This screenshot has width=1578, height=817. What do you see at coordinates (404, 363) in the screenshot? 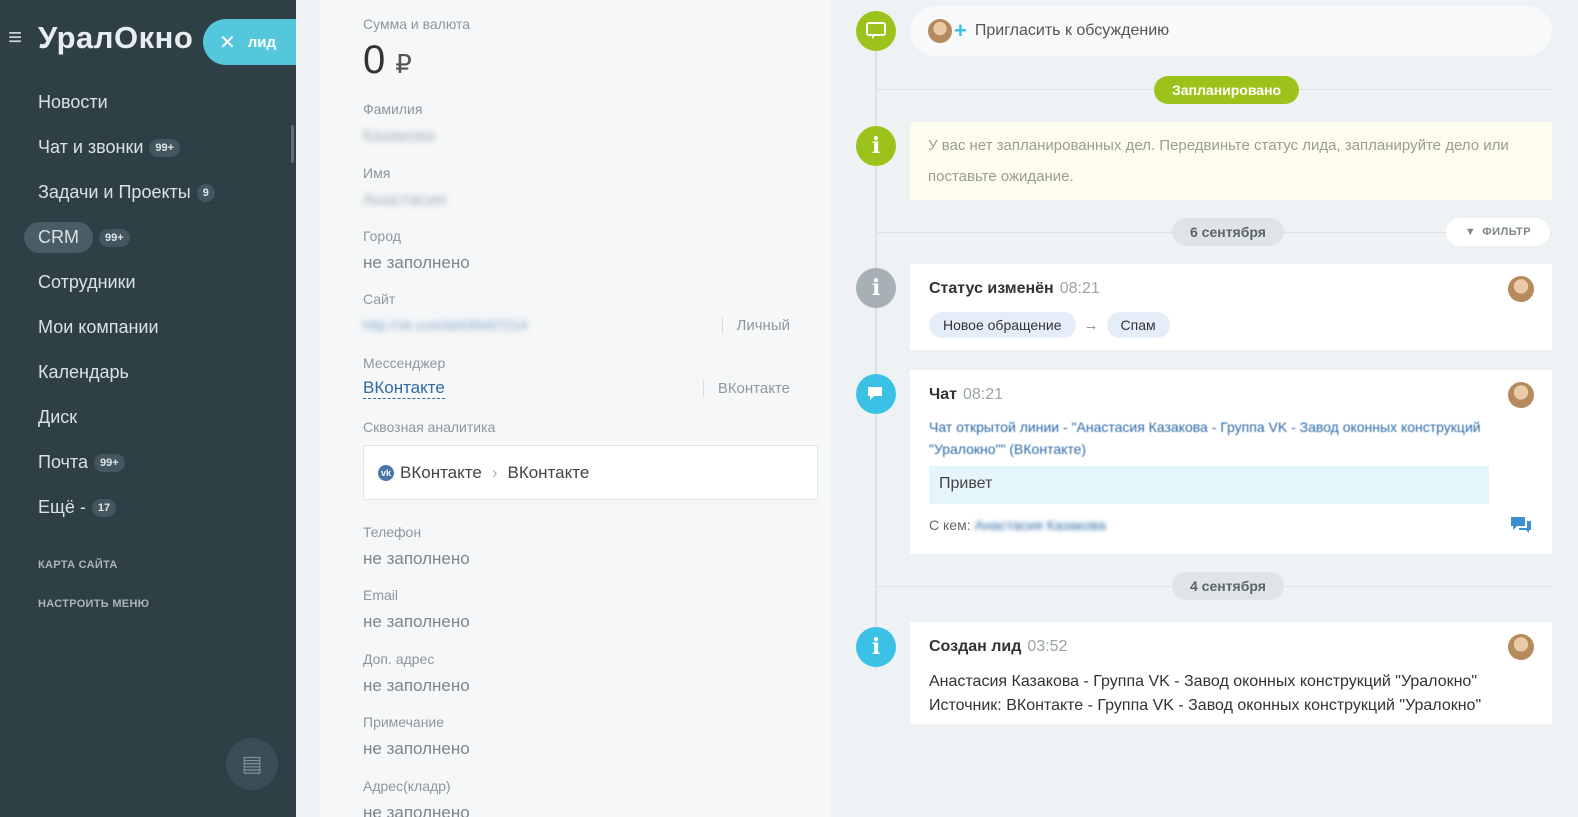
I see `messenger-label: Мессенджер` at bounding box center [404, 363].